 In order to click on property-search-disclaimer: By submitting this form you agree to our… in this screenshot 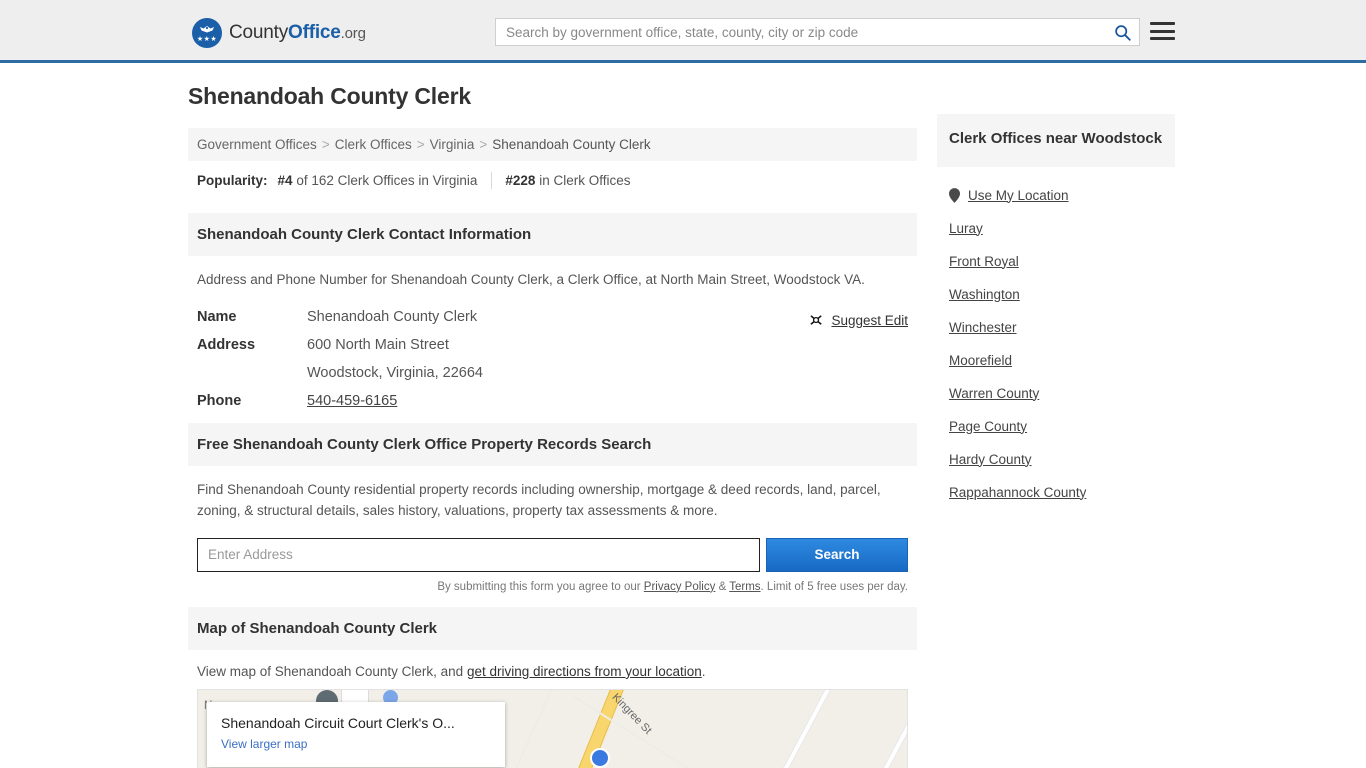, I will do `click(552, 582)`.